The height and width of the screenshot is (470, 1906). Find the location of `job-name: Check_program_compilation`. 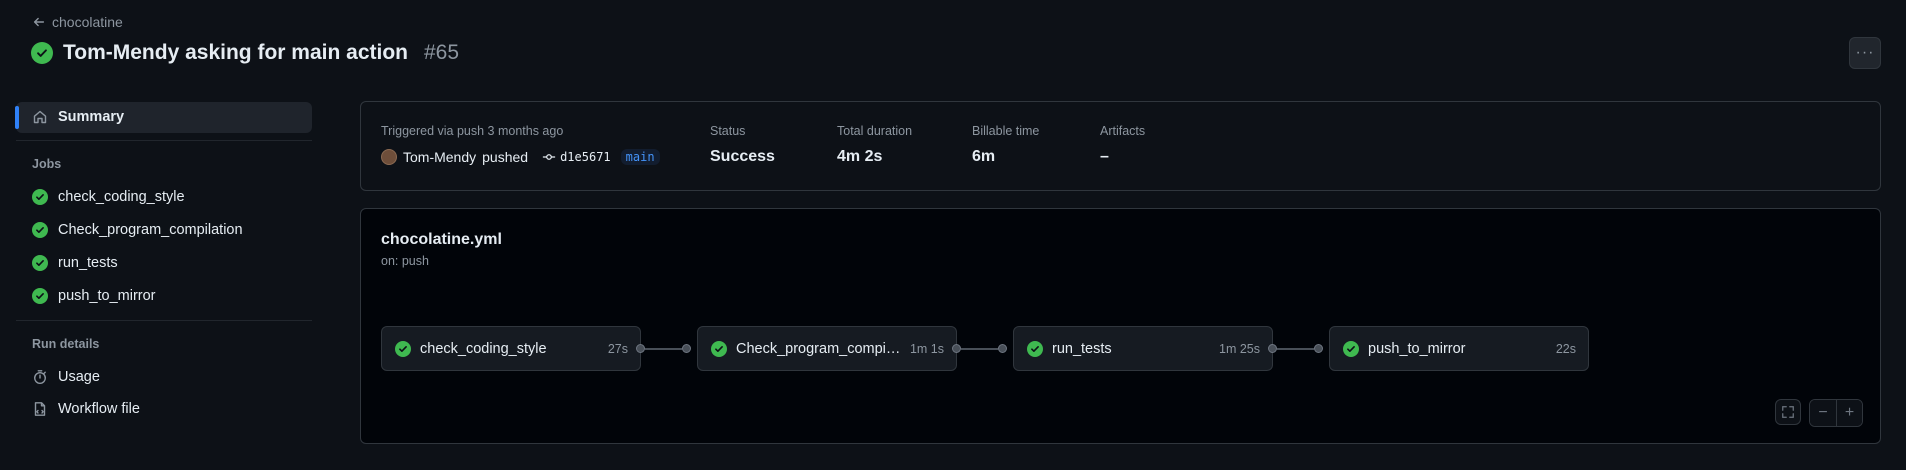

job-name: Check_program_compilation is located at coordinates (818, 348).